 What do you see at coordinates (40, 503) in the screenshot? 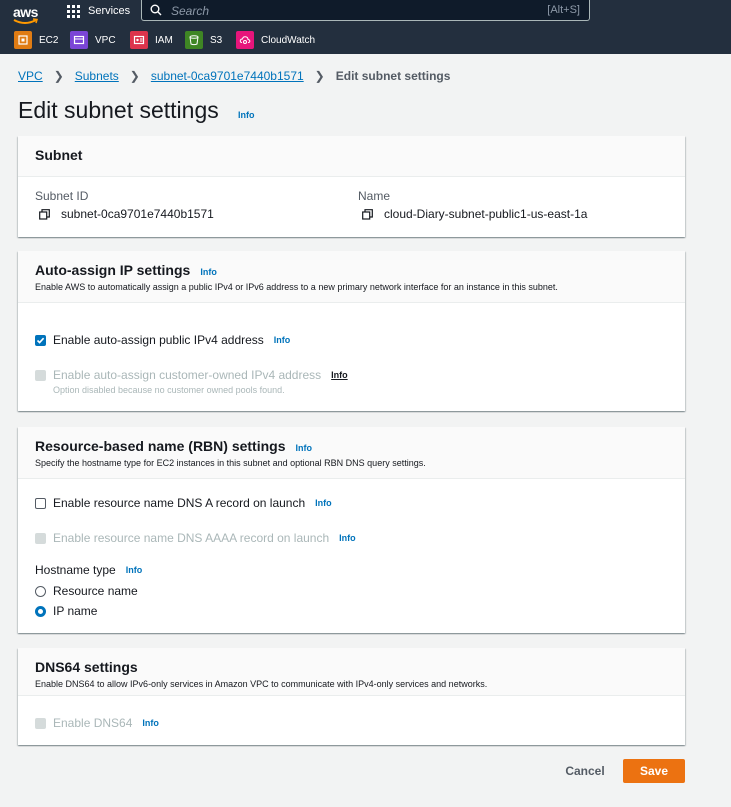
I see `dns-a-record-checkbox` at bounding box center [40, 503].